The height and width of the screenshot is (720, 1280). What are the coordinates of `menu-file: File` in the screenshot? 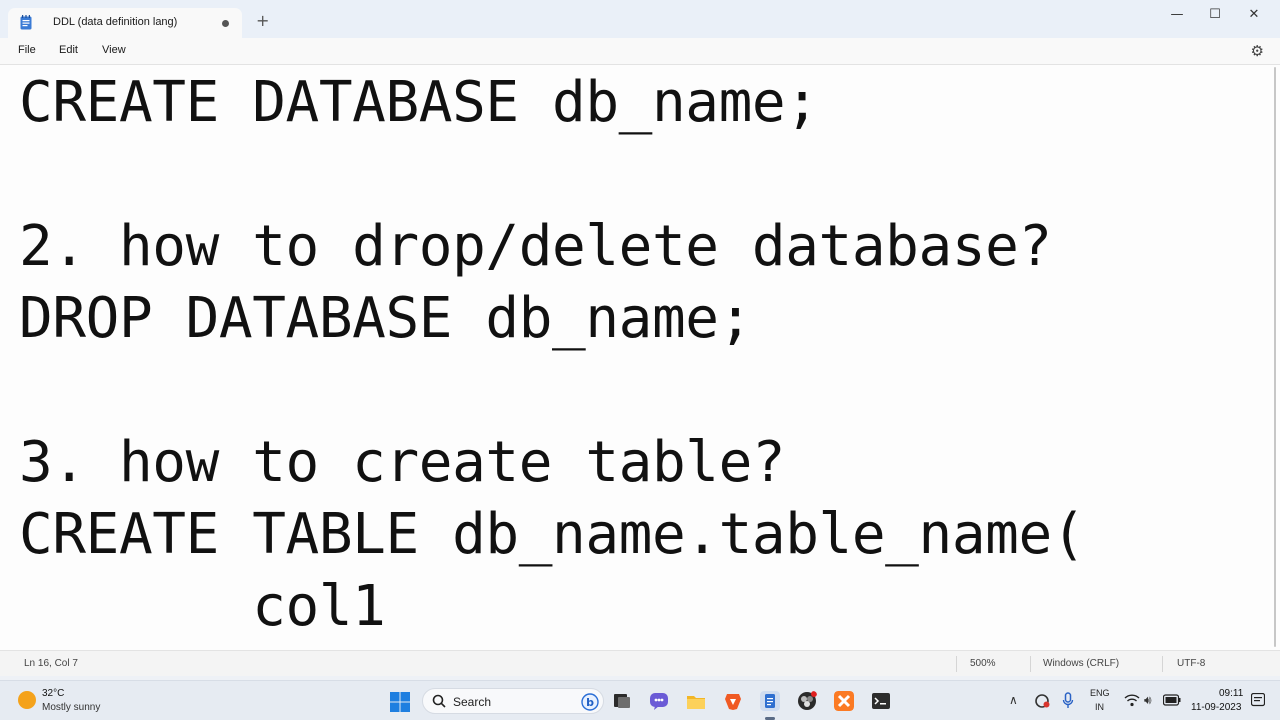 It's located at (27, 50).